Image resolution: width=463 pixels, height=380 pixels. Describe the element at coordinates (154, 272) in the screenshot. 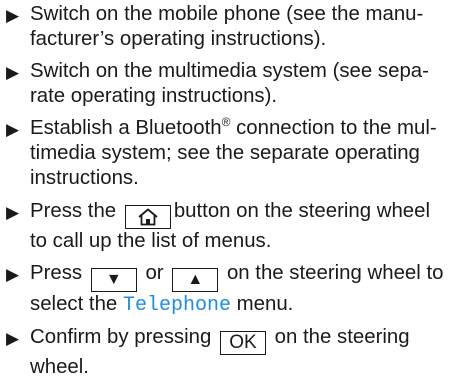

I see `step-5-text-or: or` at that location.